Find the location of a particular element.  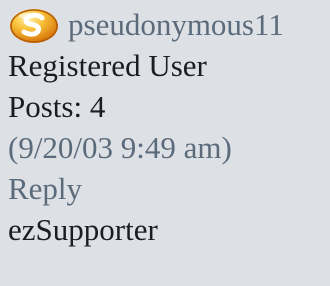

reply-link: Reply is located at coordinates (45, 188).